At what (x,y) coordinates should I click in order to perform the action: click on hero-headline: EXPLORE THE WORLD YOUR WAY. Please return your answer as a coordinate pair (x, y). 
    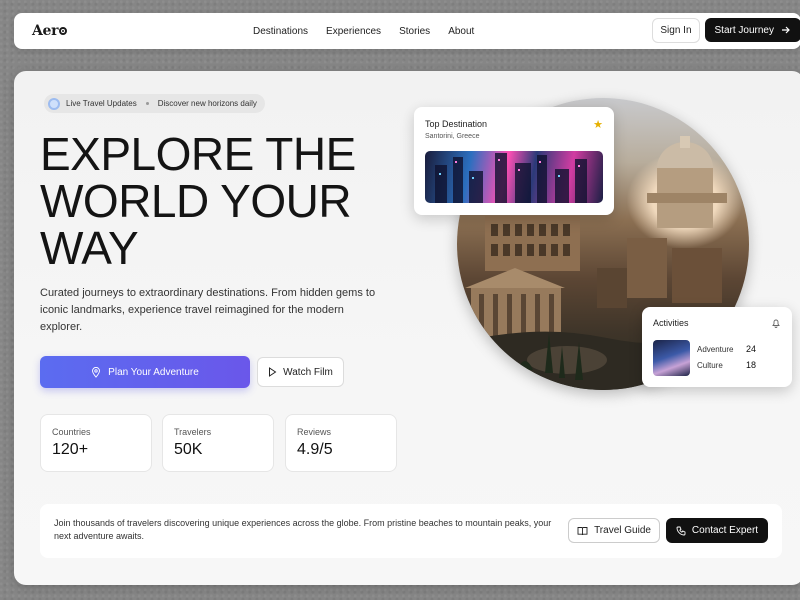
    Looking at the image, I should click on (198, 201).